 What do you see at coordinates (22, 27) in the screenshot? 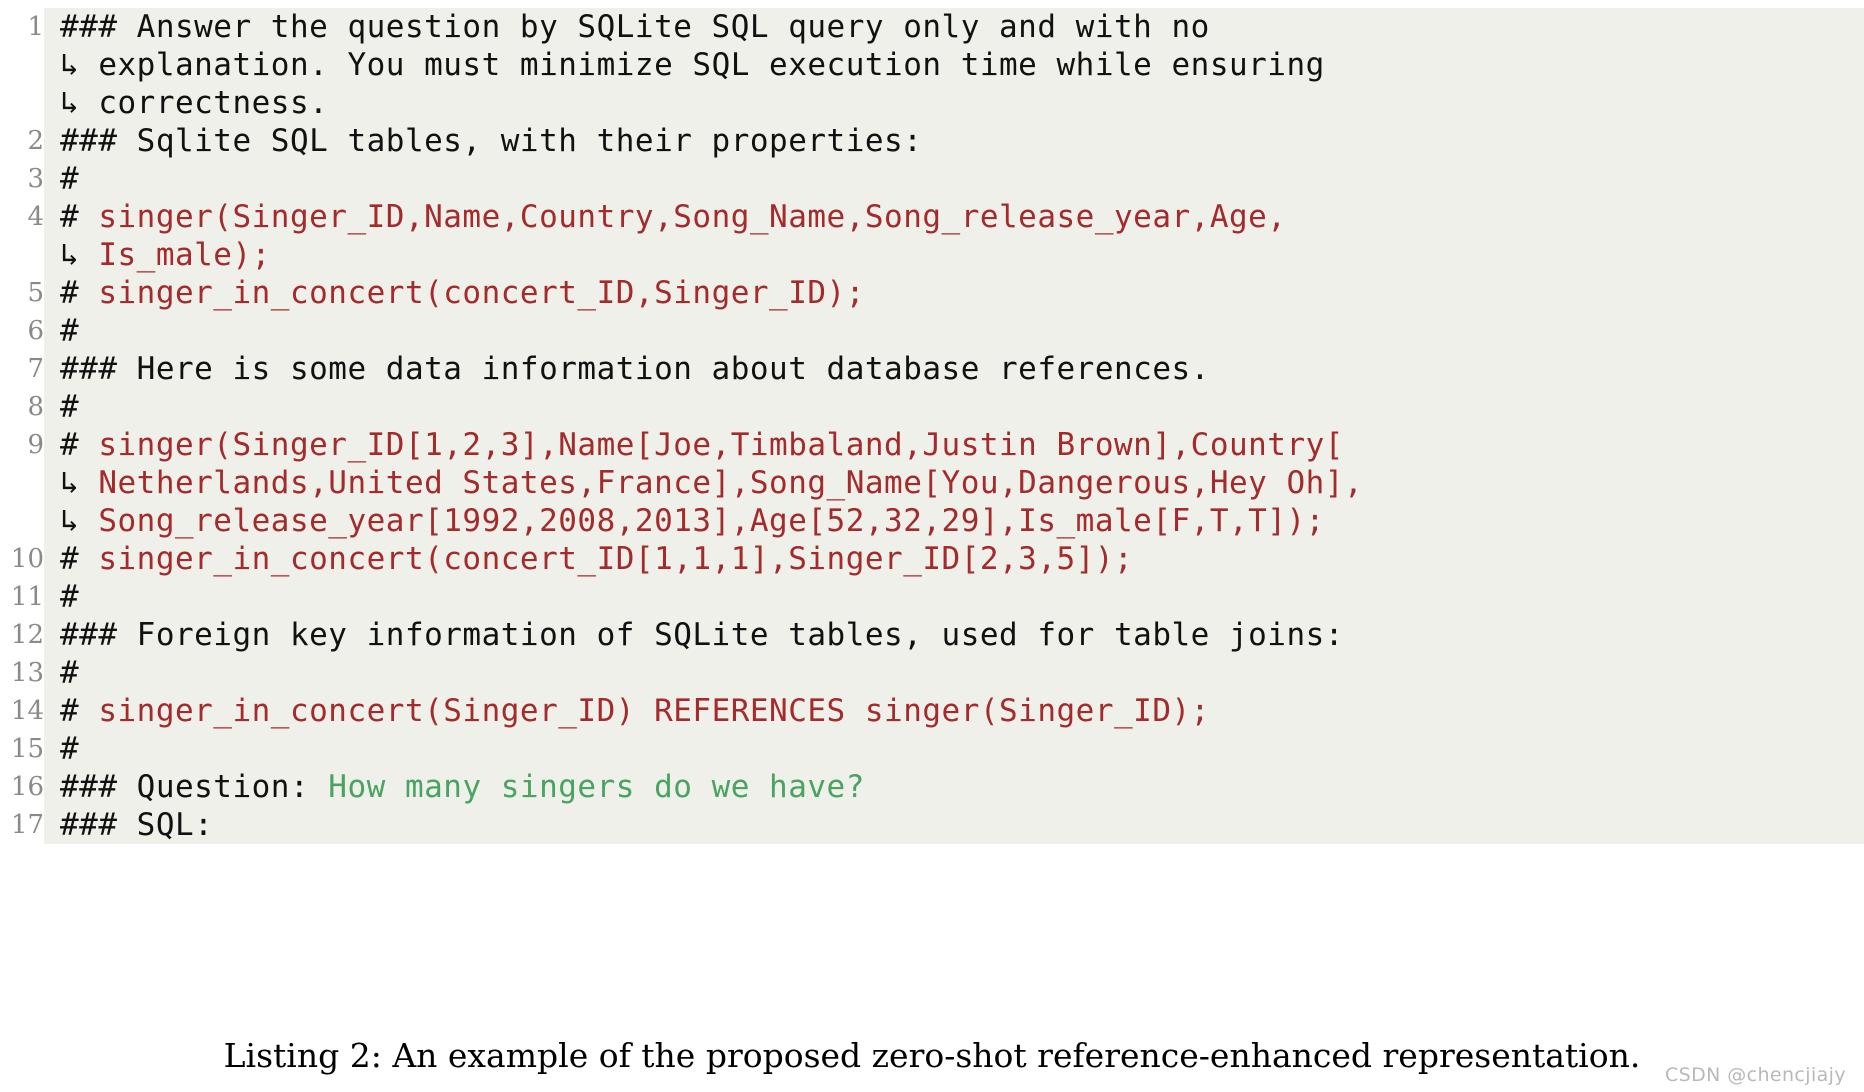
I see `line-number: 1` at bounding box center [22, 27].